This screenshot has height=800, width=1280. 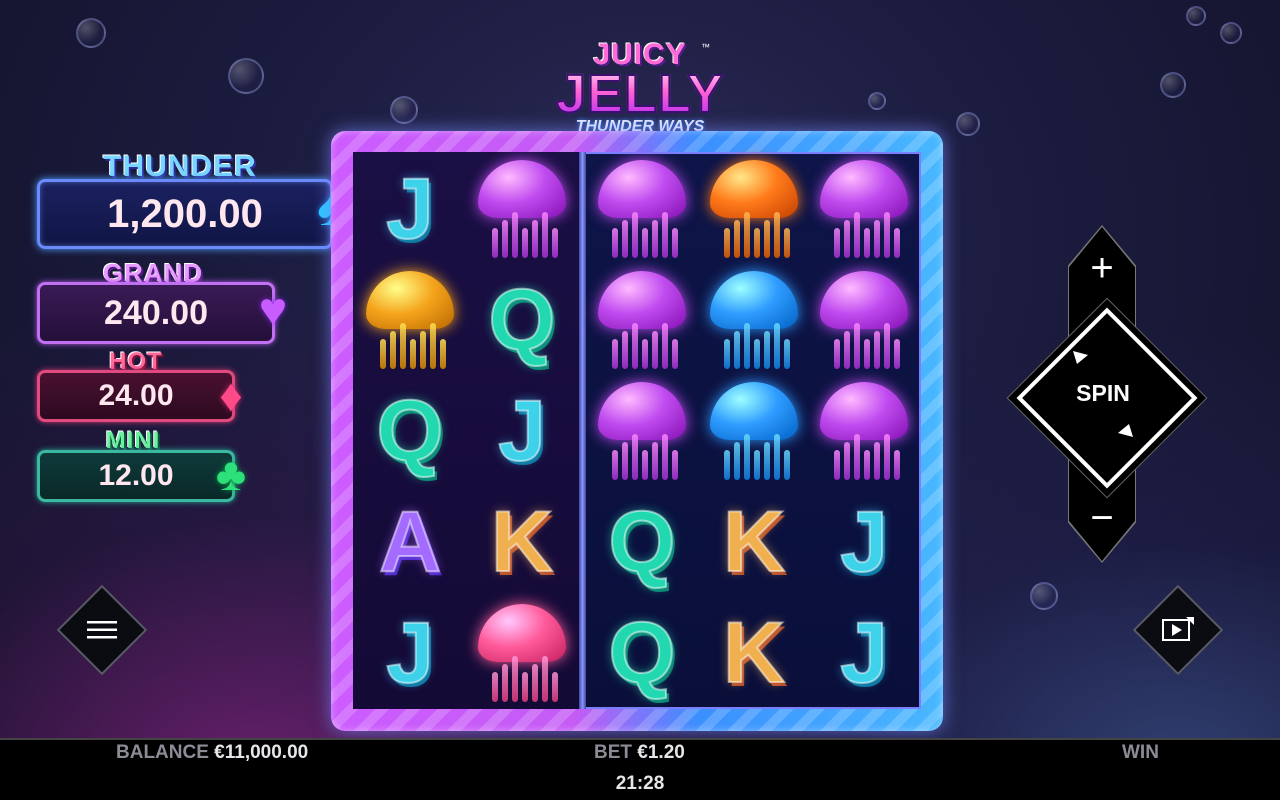 What do you see at coordinates (212, 753) in the screenshot?
I see `balance-display: BALANCE €11,000.00` at bounding box center [212, 753].